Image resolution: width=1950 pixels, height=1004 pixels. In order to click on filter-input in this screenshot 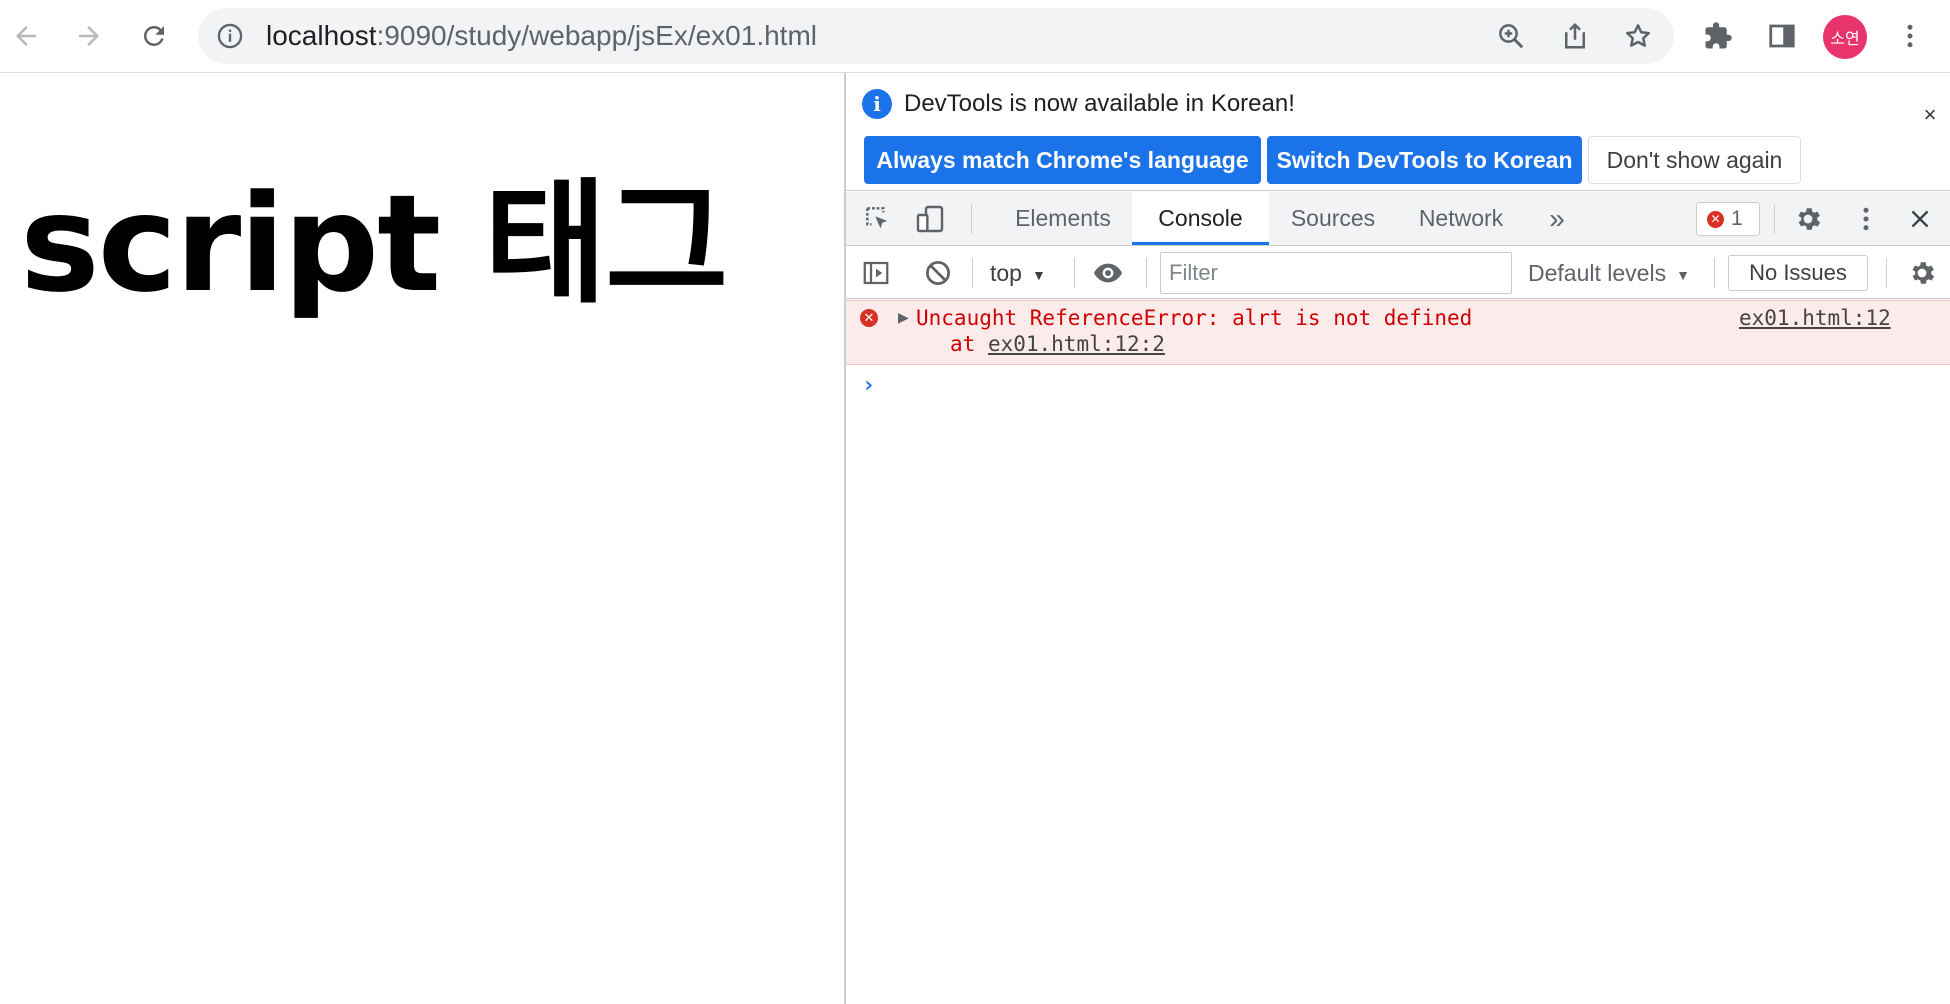, I will do `click(1336, 273)`.